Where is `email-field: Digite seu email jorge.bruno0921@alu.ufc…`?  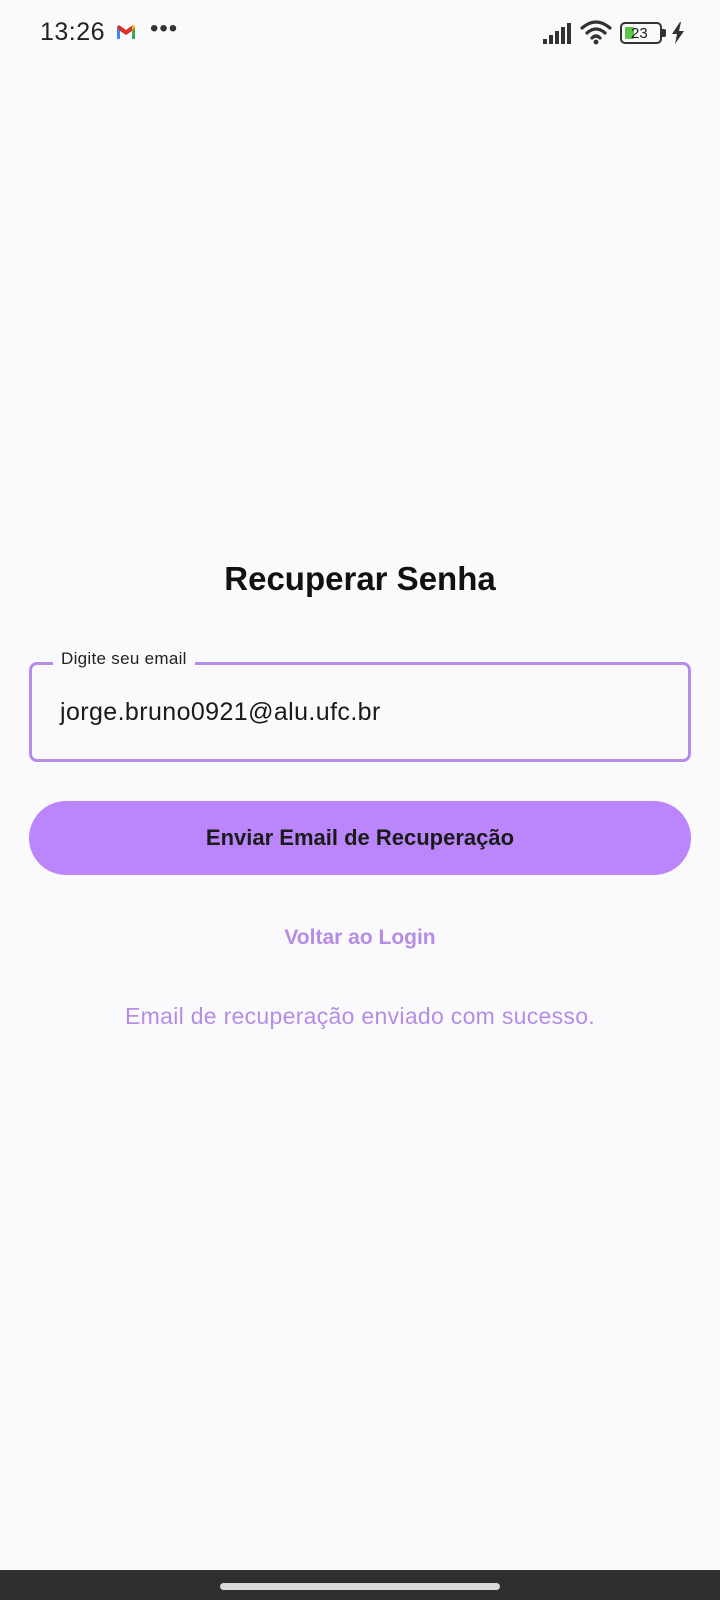
email-field: Digite seu email jorge.bruno0921@alu.ufc… is located at coordinates (360, 705).